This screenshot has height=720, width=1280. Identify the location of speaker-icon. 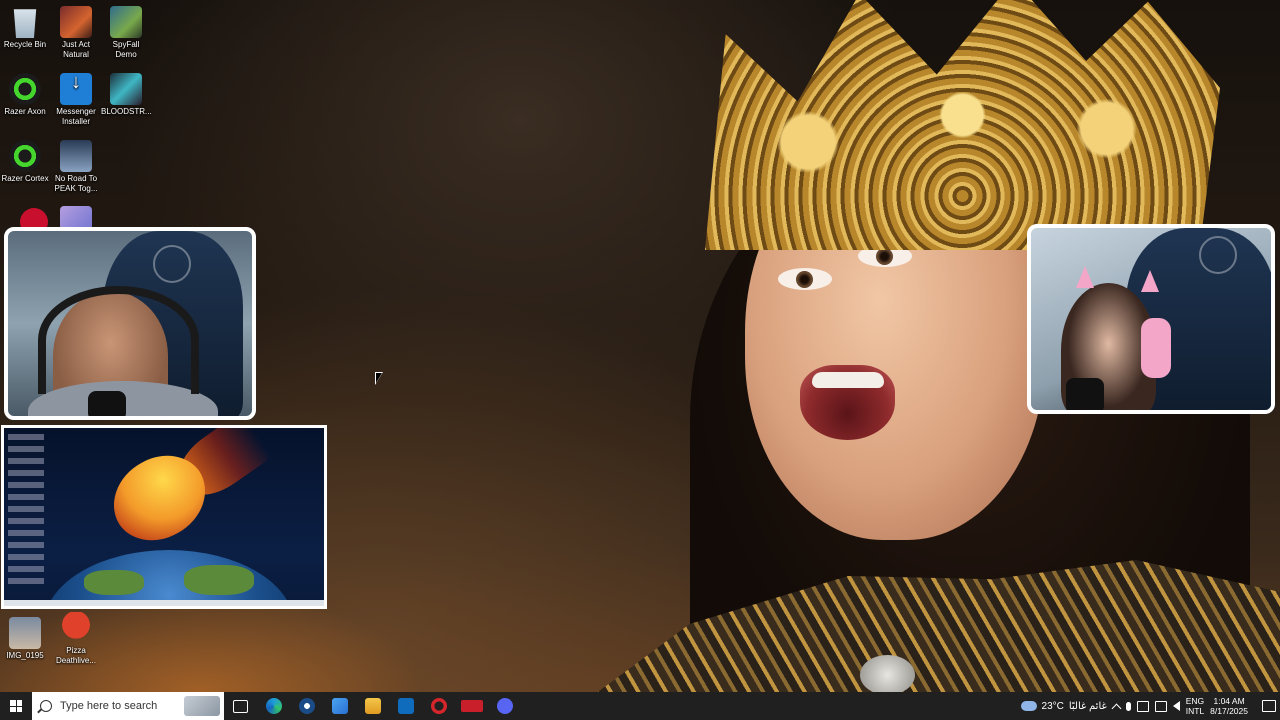
(1176, 706).